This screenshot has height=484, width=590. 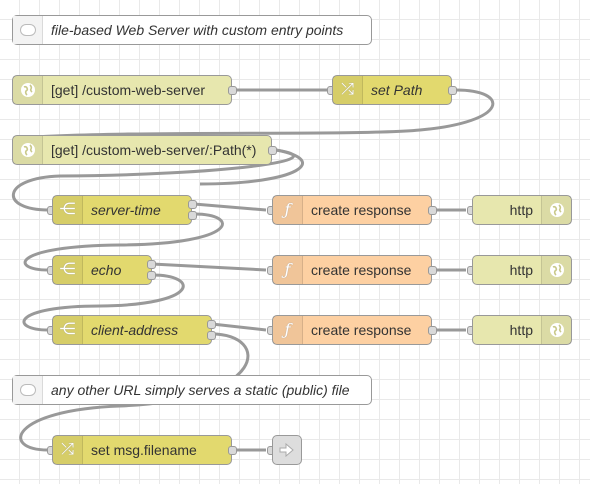 I want to click on switch-label: client-address, so click(x=135, y=330).